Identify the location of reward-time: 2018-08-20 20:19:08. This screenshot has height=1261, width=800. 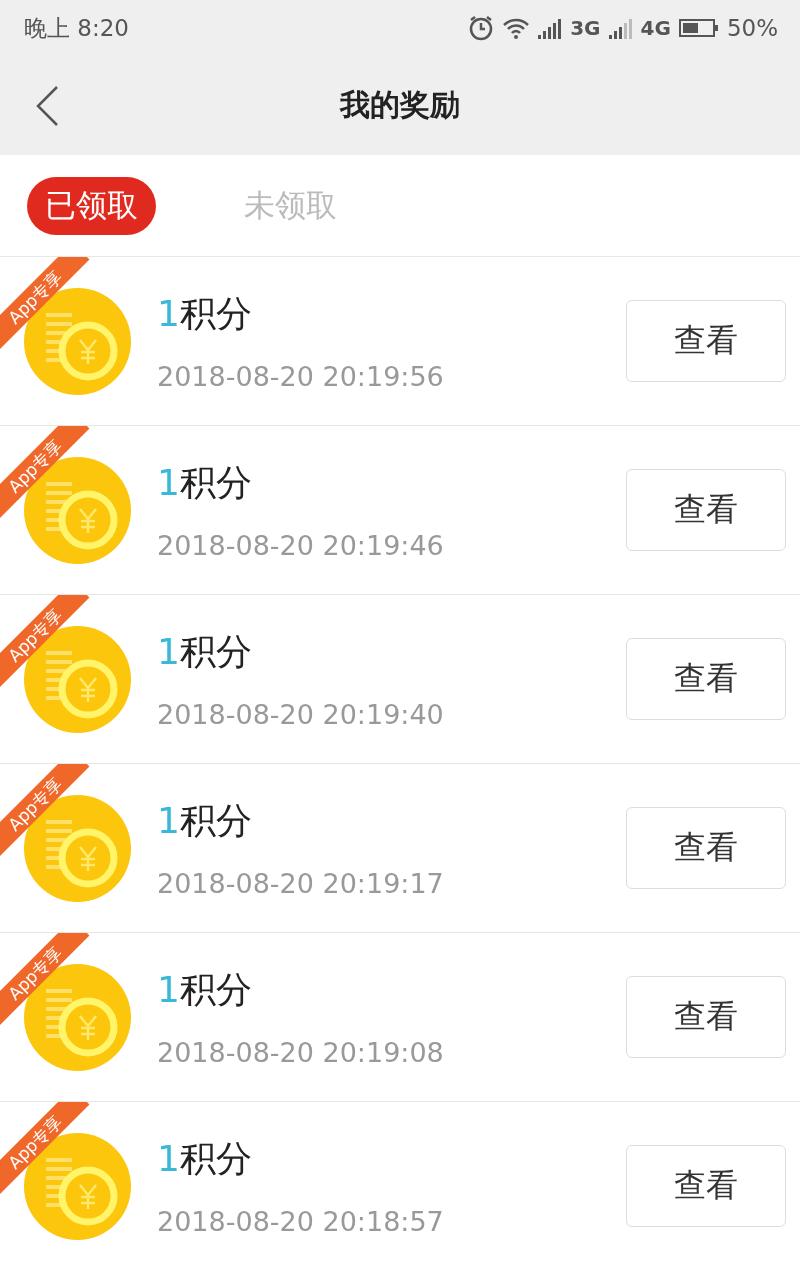
(301, 1052).